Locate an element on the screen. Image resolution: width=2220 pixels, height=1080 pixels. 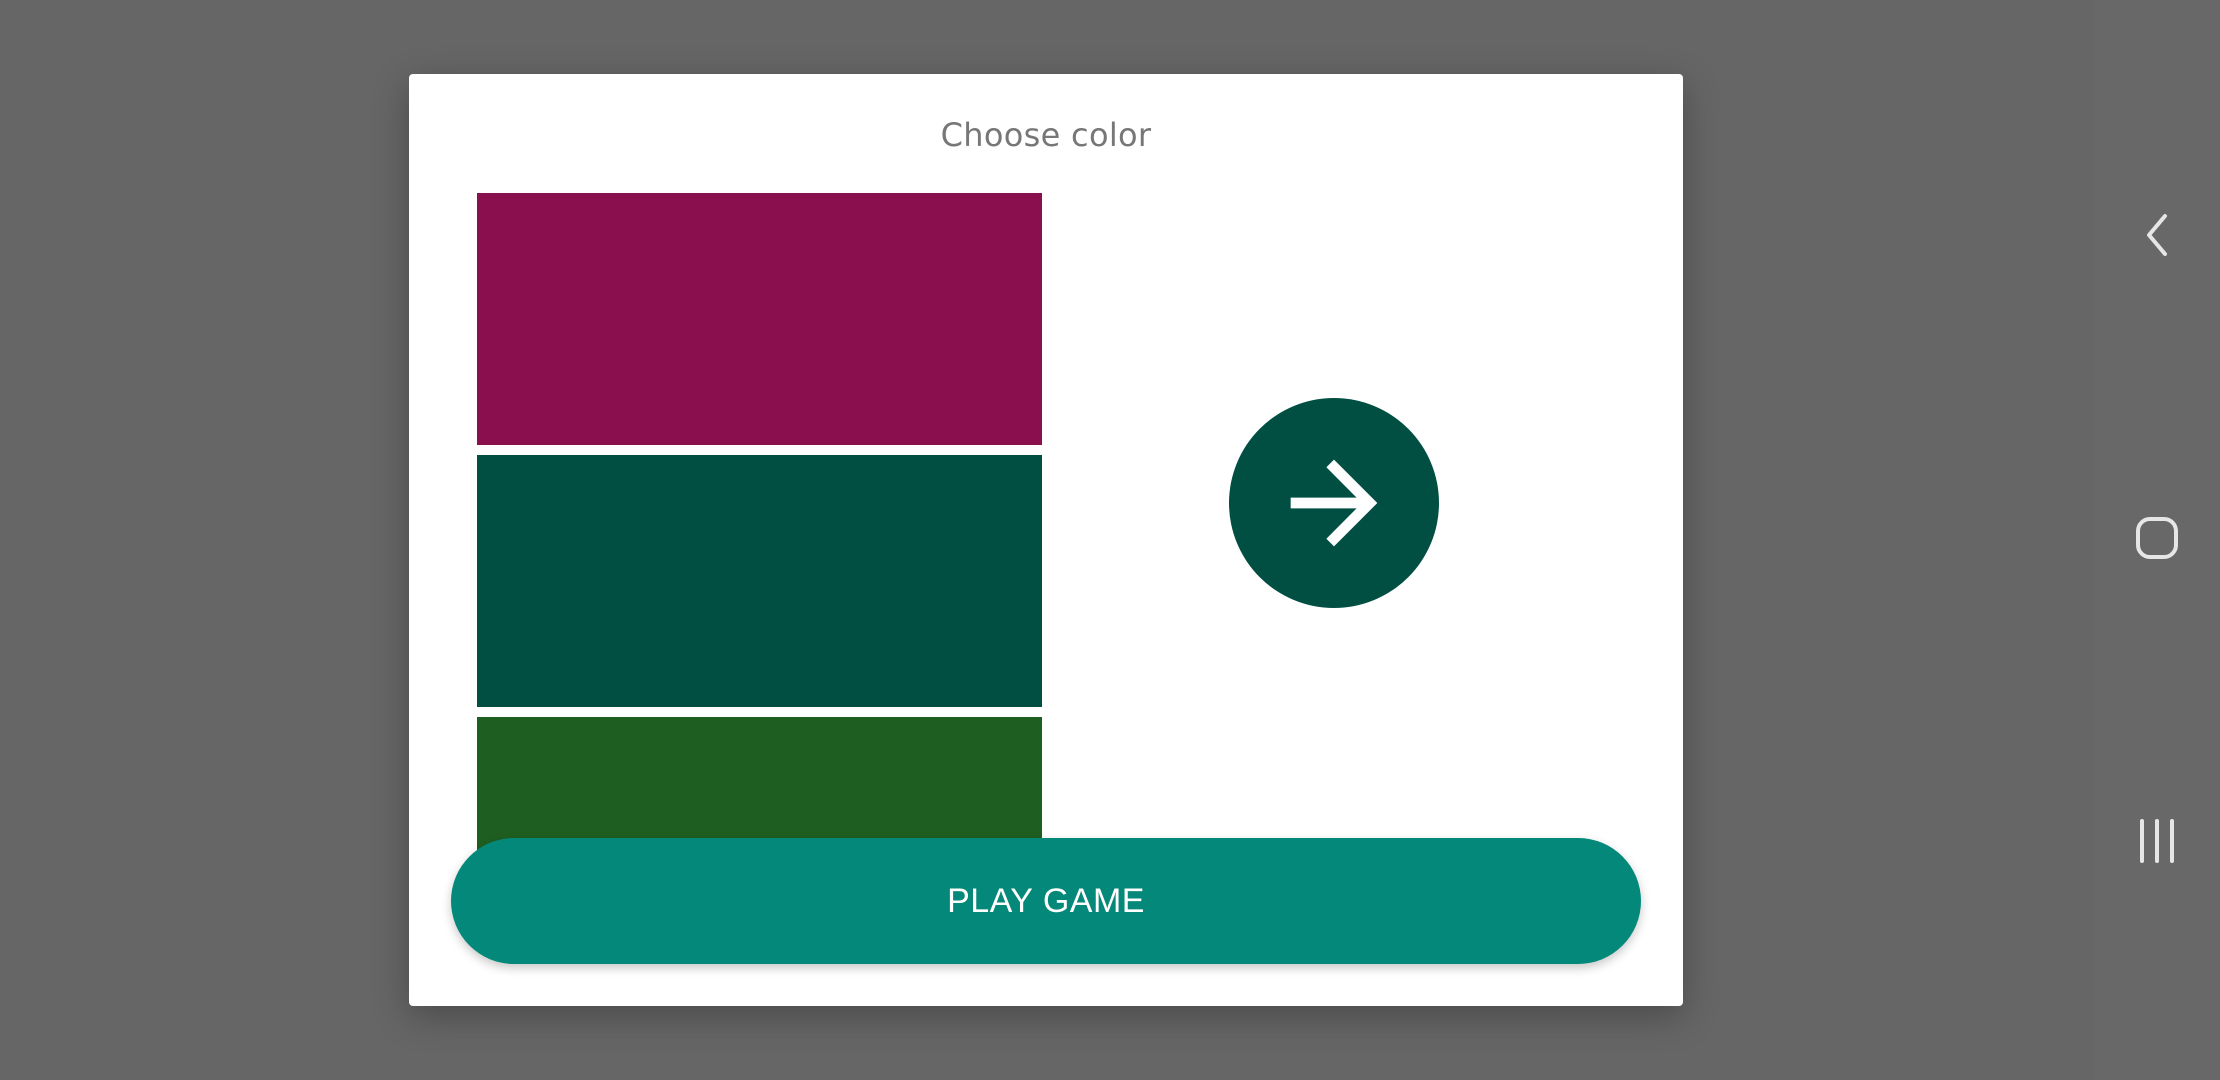
back-icon is located at coordinates (2157, 235).